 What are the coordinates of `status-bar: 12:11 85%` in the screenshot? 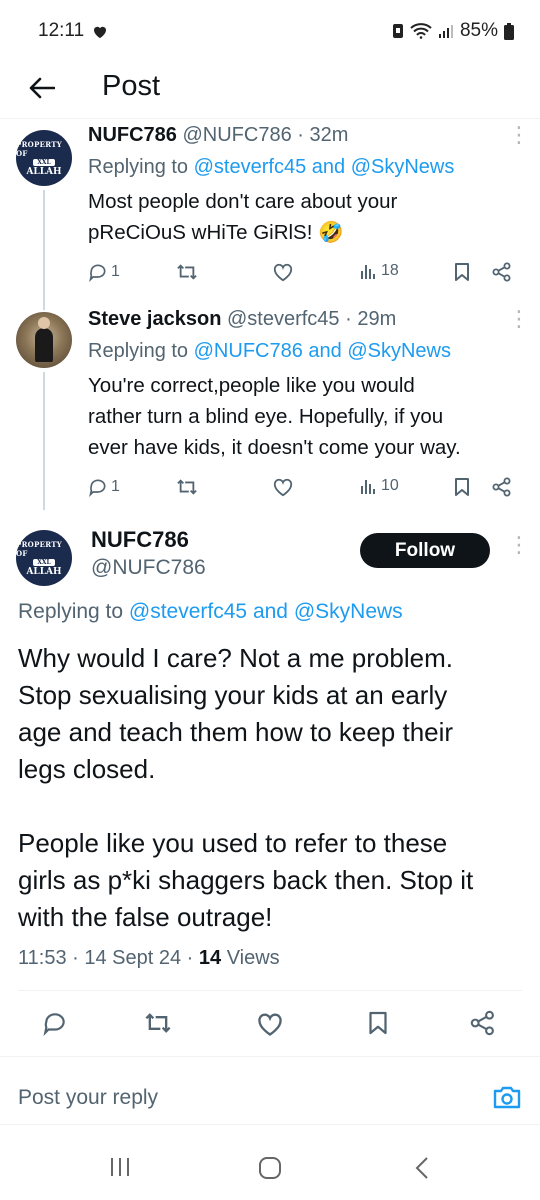 It's located at (270, 30).